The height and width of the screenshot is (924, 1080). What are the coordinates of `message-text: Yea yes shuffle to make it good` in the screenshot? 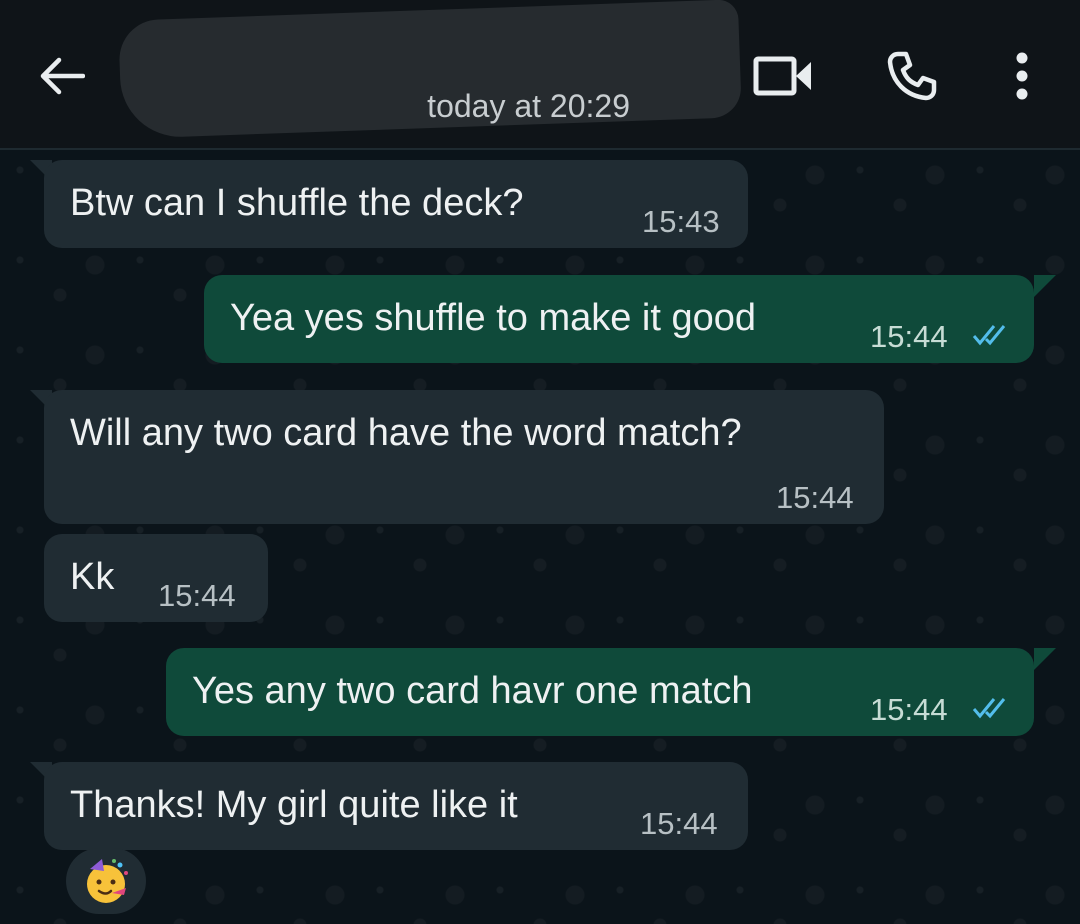 It's located at (493, 318).